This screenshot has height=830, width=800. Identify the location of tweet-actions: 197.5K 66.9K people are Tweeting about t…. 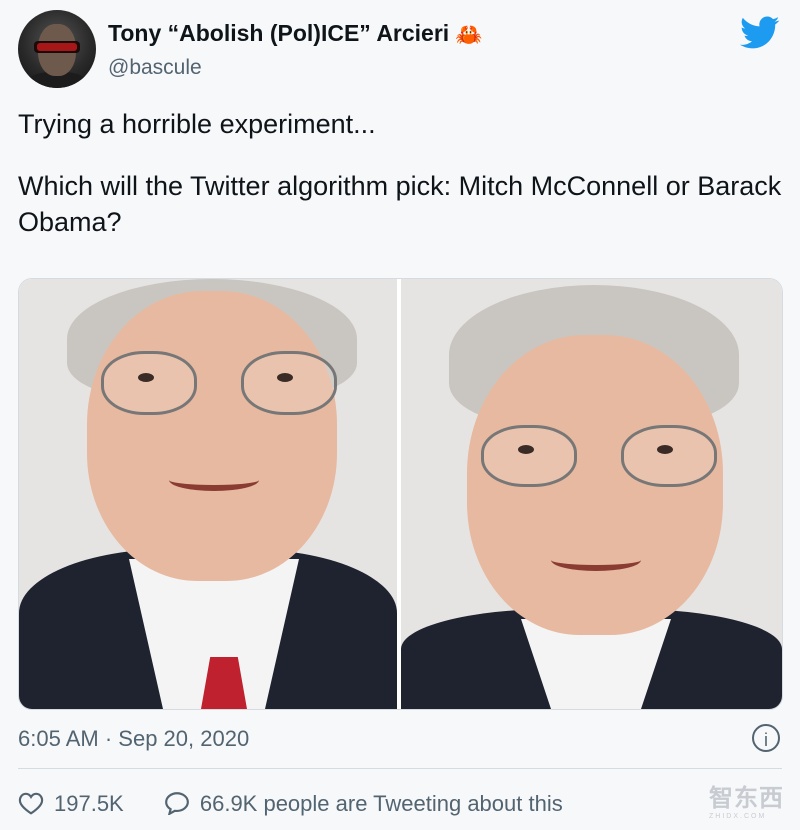
(307, 803).